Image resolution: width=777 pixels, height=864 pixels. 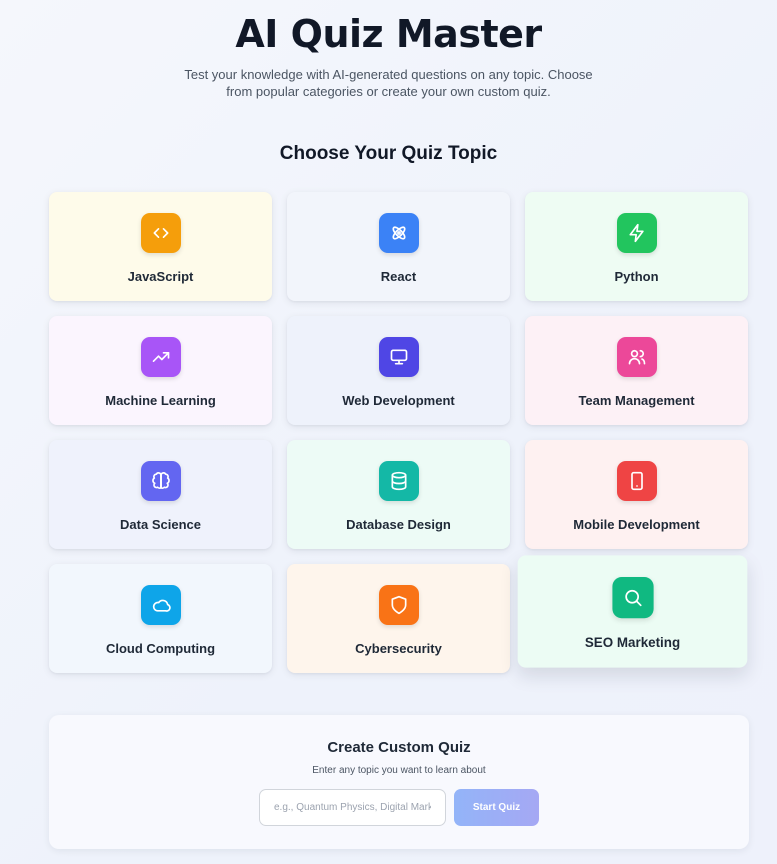 I want to click on topic-card-team-management: Team Management, so click(x=636, y=370).